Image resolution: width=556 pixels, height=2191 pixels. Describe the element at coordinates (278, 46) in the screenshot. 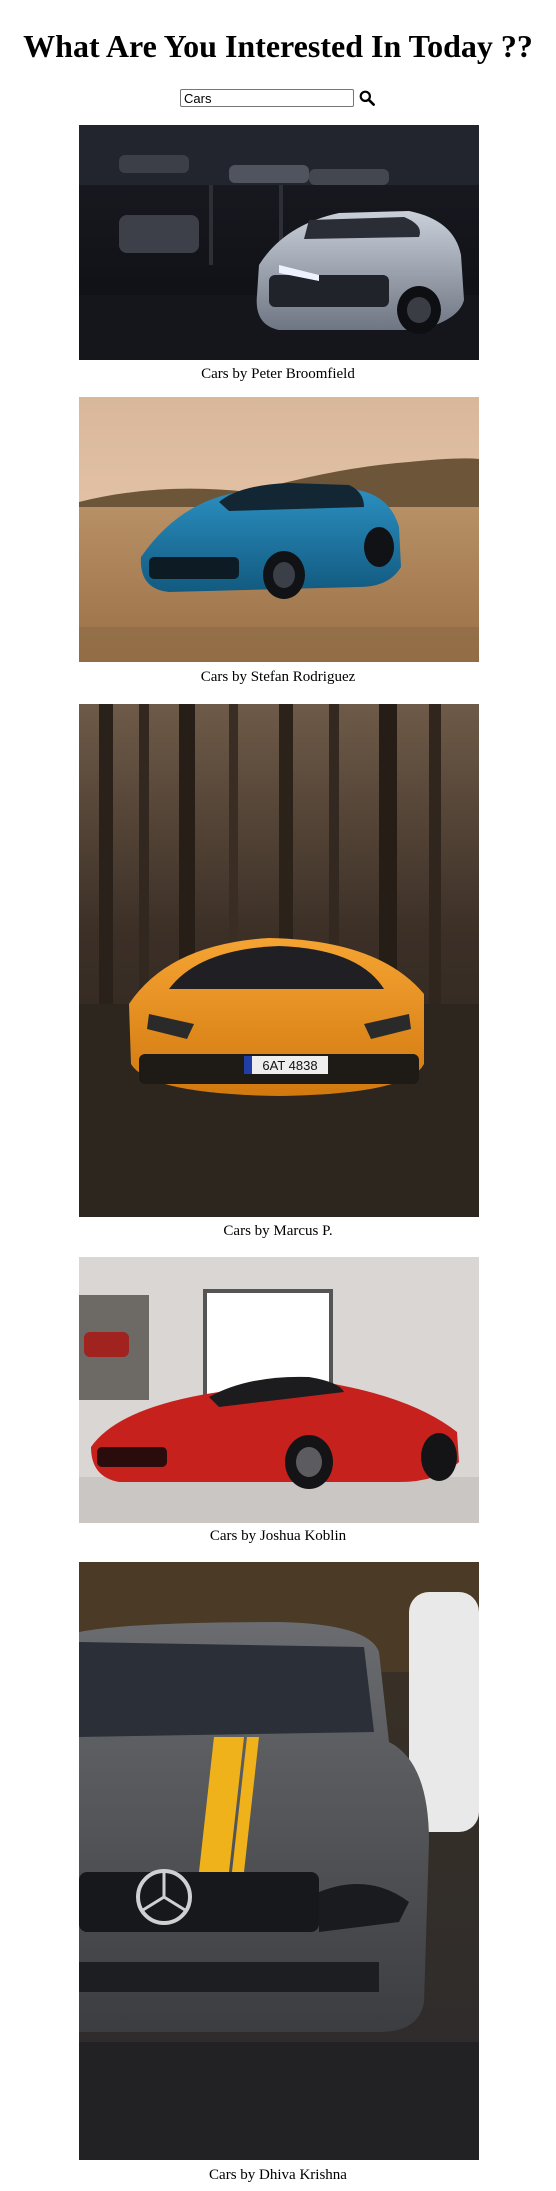

I see `page-title: What Are You Interested In Today ??` at that location.